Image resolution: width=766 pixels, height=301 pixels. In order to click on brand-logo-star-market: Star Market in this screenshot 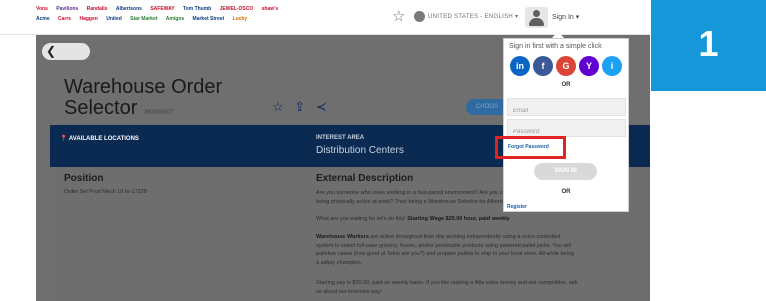, I will do `click(143, 19)`.